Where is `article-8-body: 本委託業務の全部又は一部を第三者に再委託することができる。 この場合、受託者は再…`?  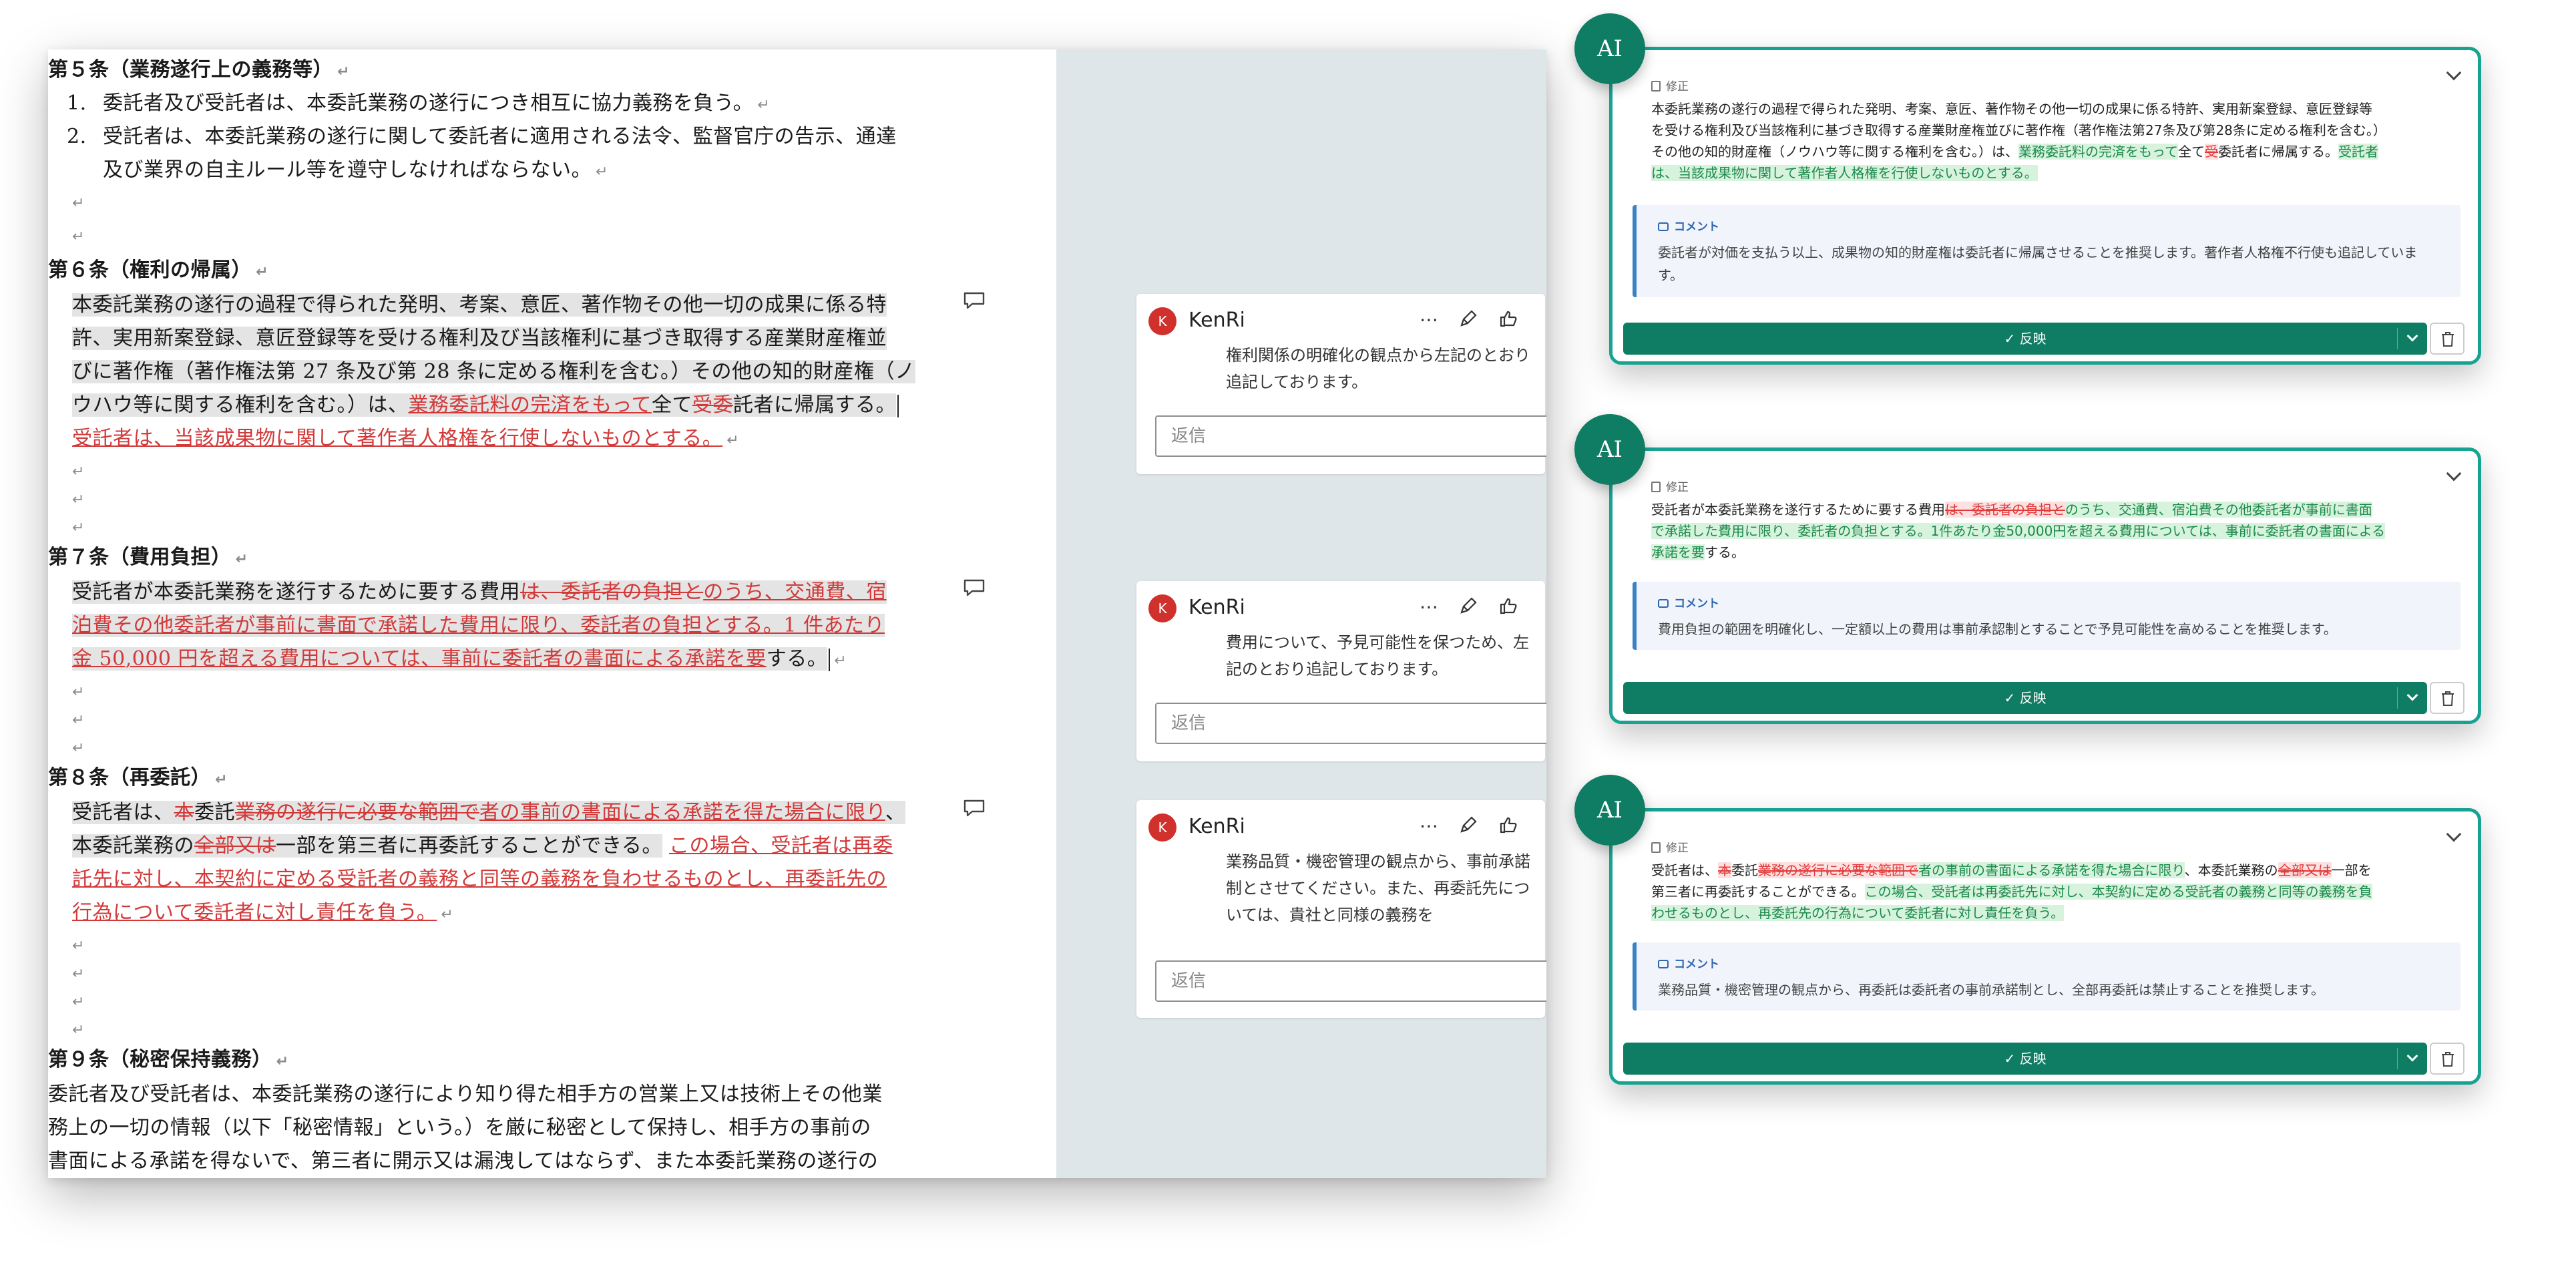
article-8-body: 本委託業務の全部又は一部を第三者に再委託することができる。 この場合、受託者は再… is located at coordinates (482, 846).